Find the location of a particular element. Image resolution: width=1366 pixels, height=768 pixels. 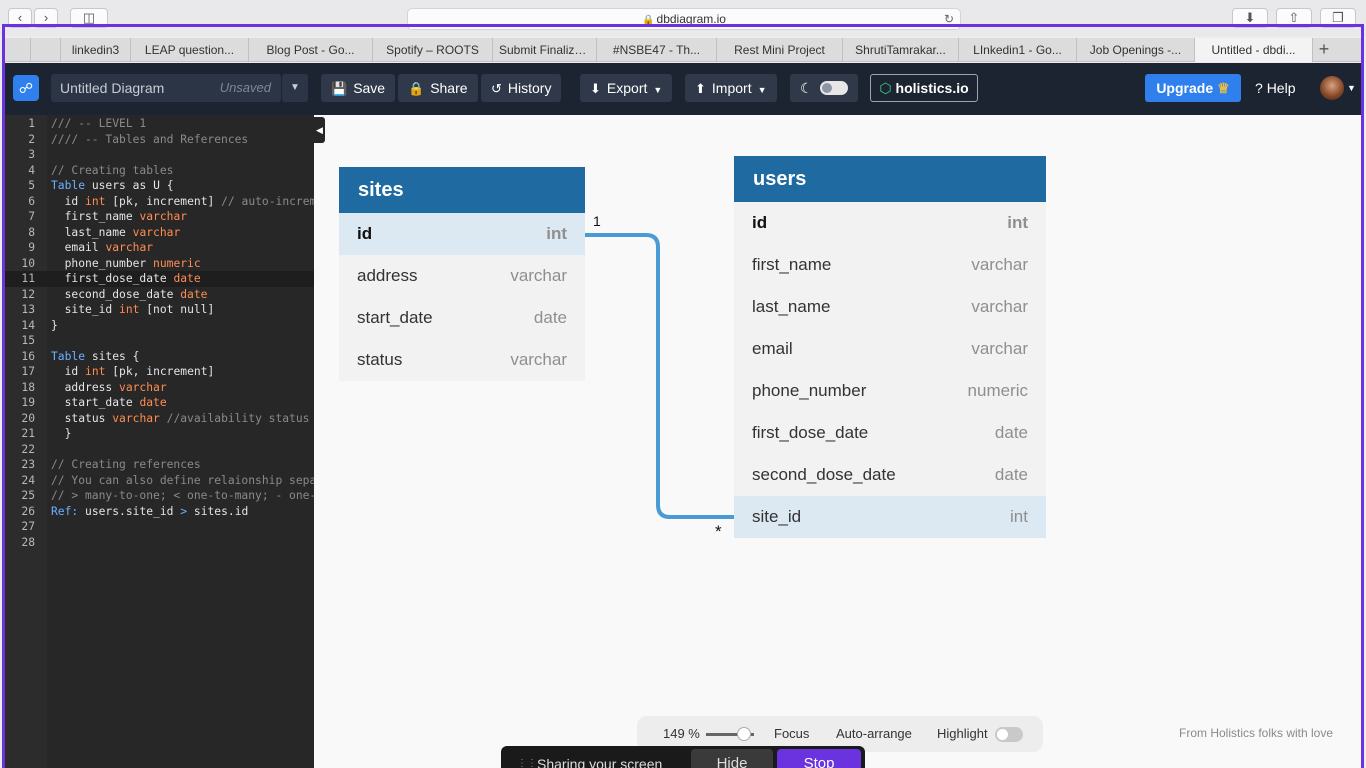

table-field-row: first_dose_date date is located at coordinates (890, 433).